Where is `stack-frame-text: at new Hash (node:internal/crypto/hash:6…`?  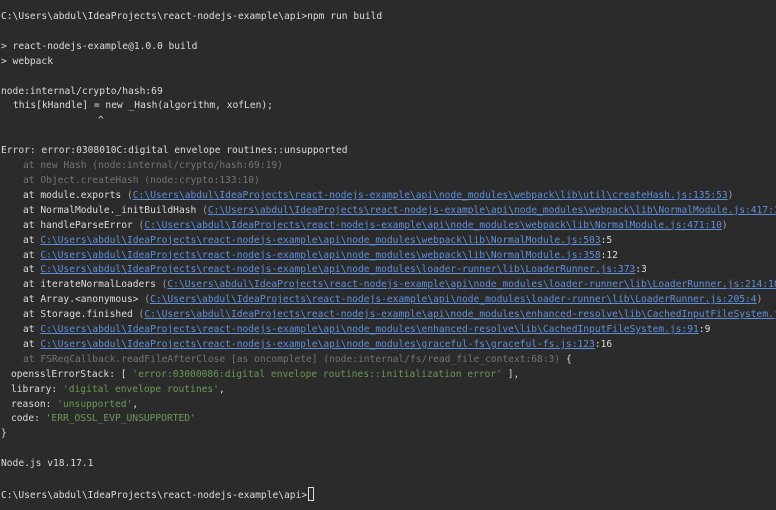
stack-frame-text: at new Hash (node:internal/crypto/hash:6… is located at coordinates (153, 166).